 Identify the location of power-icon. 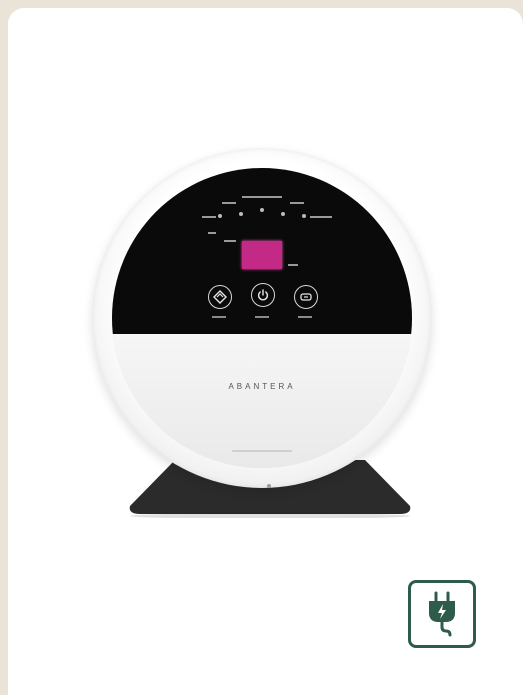
(263, 295).